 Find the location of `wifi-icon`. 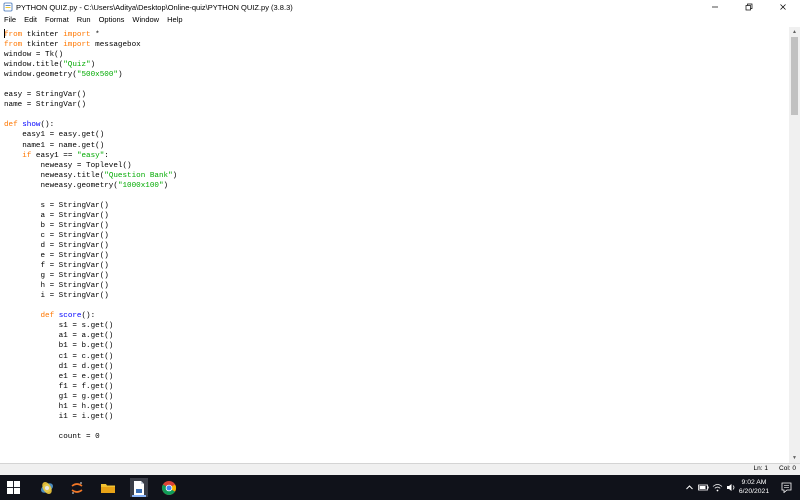

wifi-icon is located at coordinates (717, 487).